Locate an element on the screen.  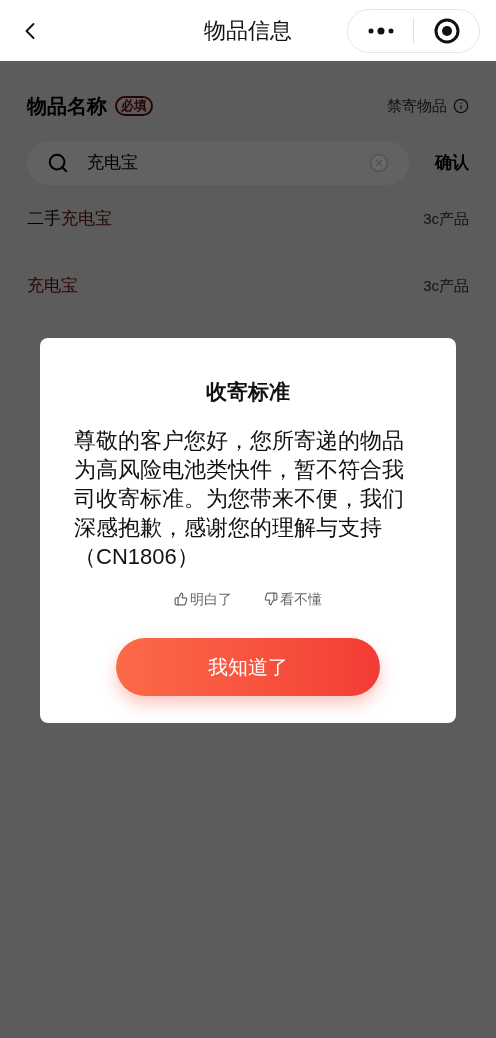
prohibited-items-link: 禁寄物品 is located at coordinates (417, 106).